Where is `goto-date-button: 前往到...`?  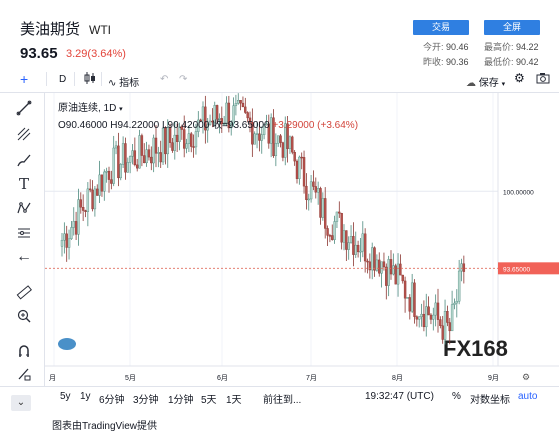
goto-date-button: 前往到... is located at coordinates (282, 398).